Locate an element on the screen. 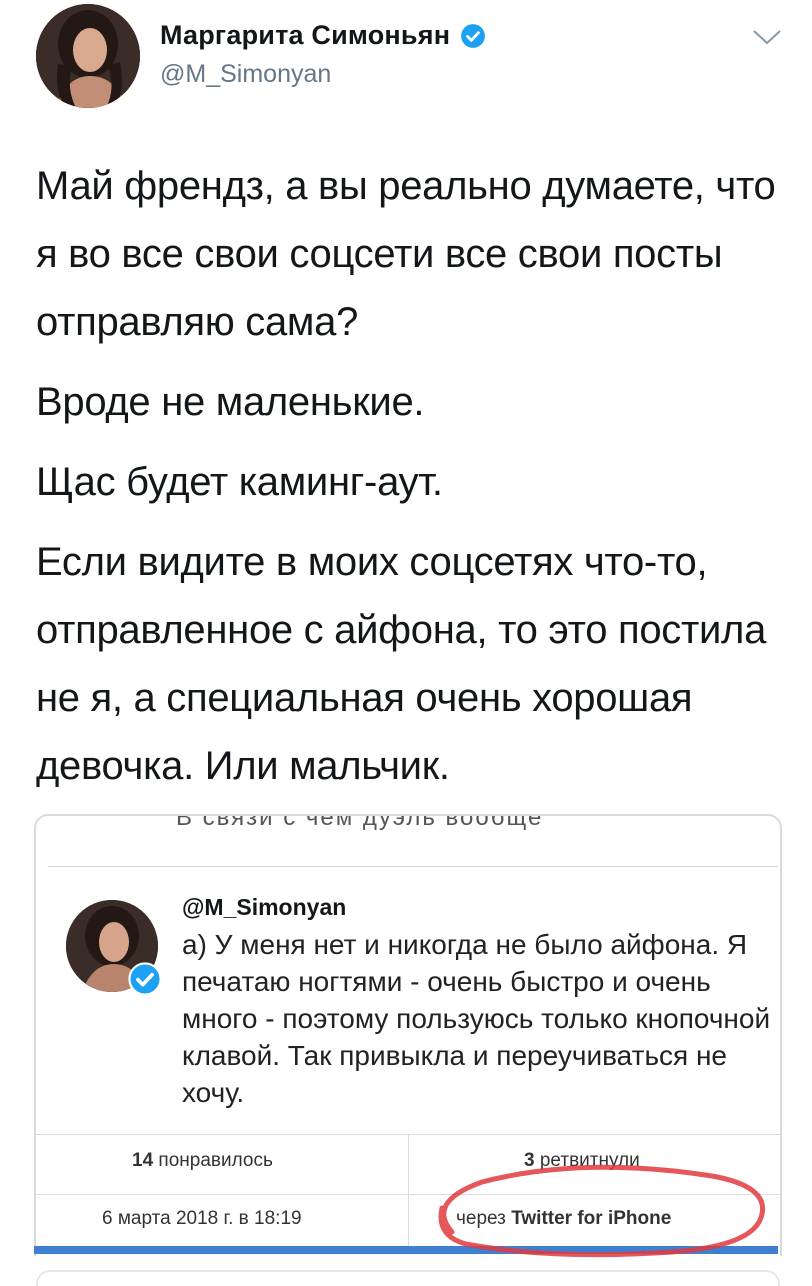 The height and width of the screenshot is (1286, 812). author-name: Маргарита Симоньян is located at coordinates (305, 35).